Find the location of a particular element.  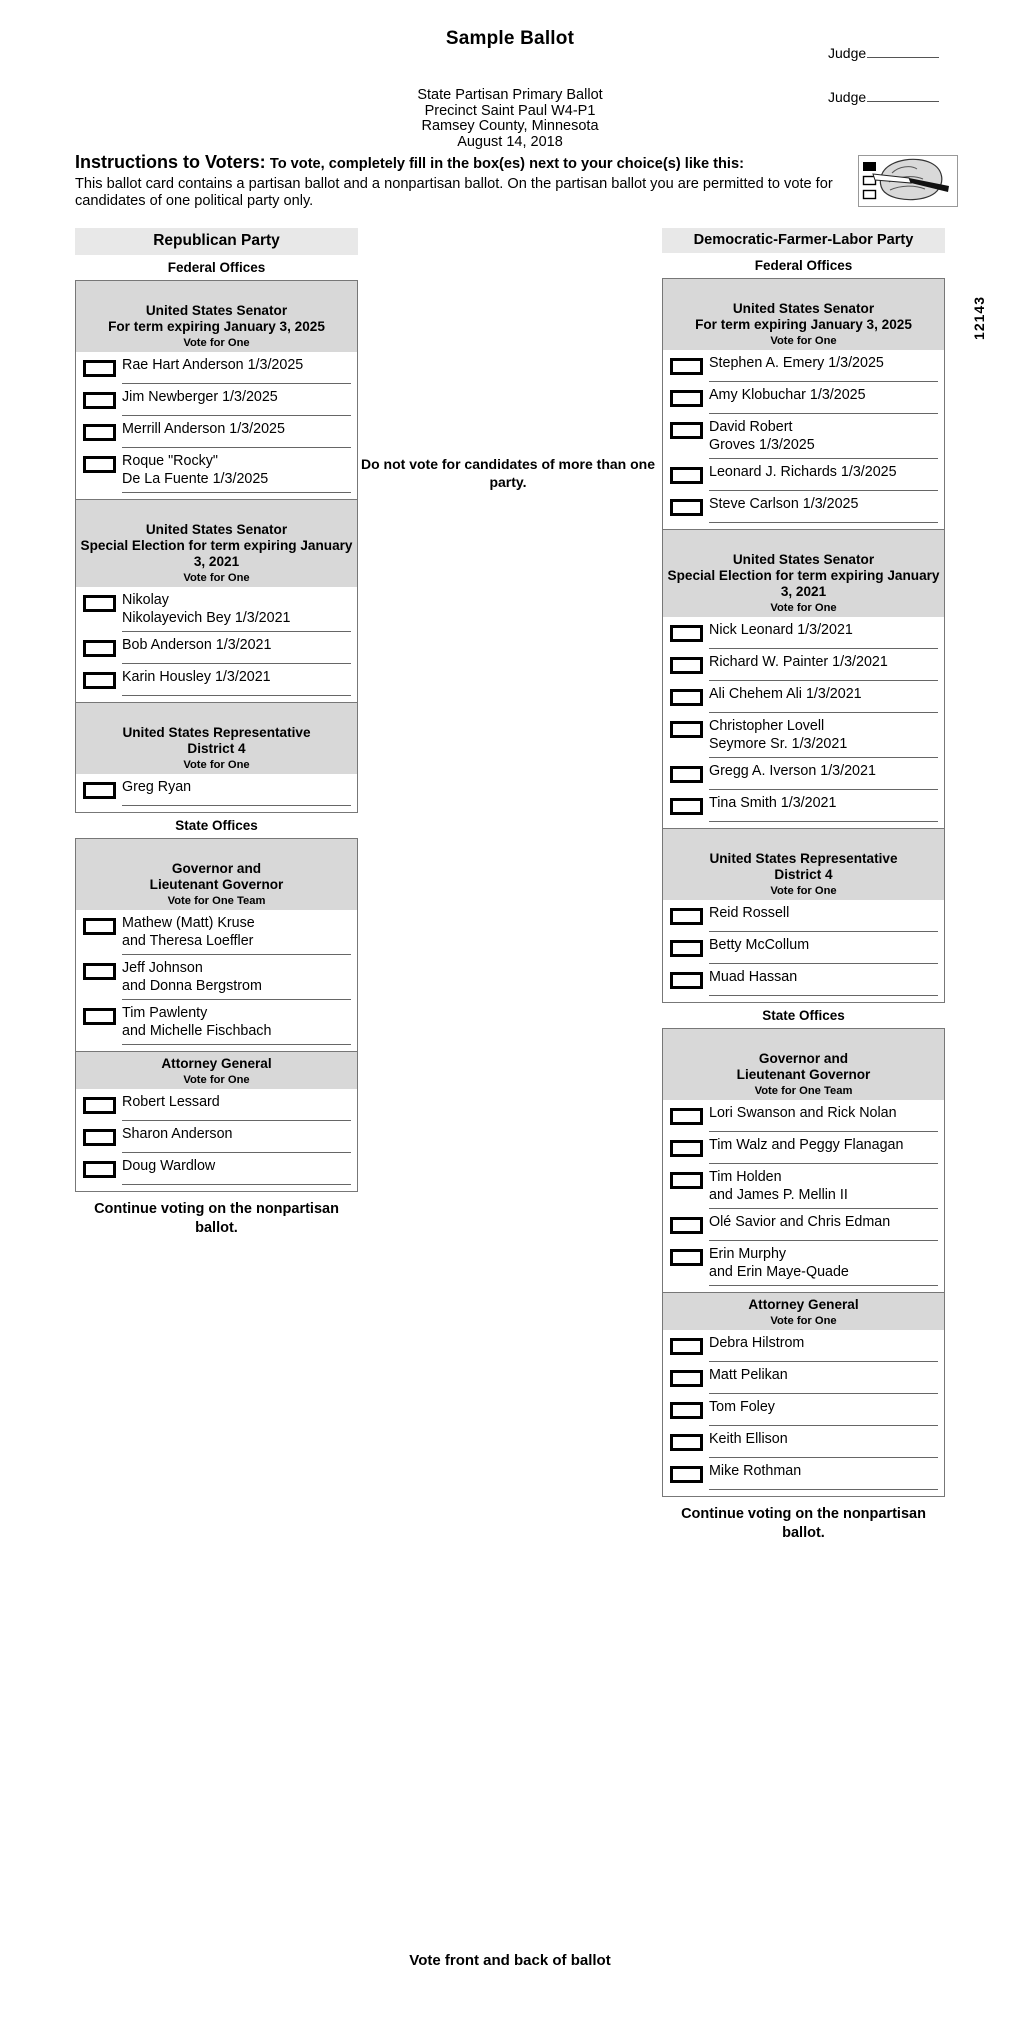

candidate-row: Nick Leonard 1/3/2021 is located at coordinates (803, 633).